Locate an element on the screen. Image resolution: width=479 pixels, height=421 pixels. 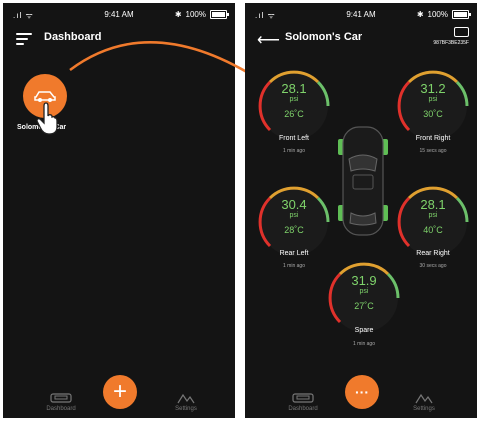
pressure-value: 31.9 is located at coordinates (364, 280).